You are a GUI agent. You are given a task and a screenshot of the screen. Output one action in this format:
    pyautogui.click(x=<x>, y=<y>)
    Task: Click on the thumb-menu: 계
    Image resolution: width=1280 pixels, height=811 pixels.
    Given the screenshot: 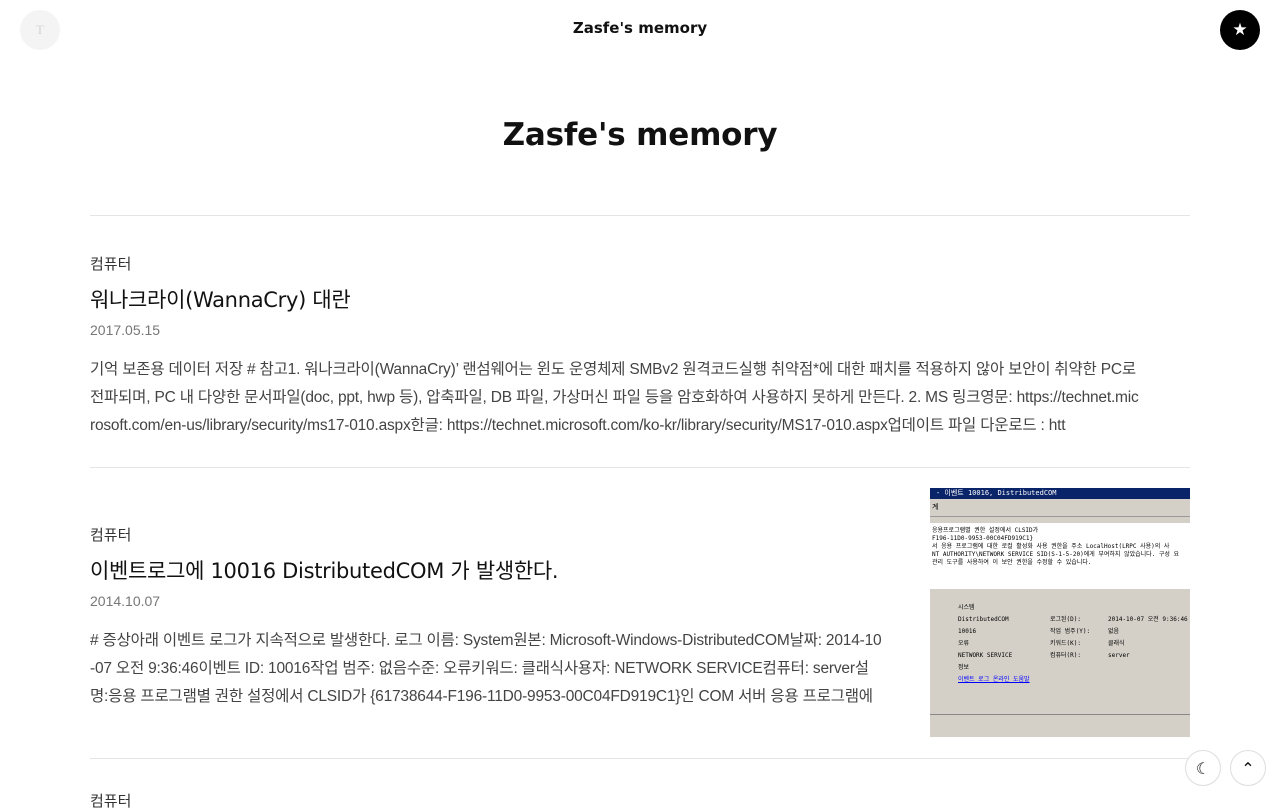 What is the action you would take?
    pyautogui.click(x=1060, y=508)
    